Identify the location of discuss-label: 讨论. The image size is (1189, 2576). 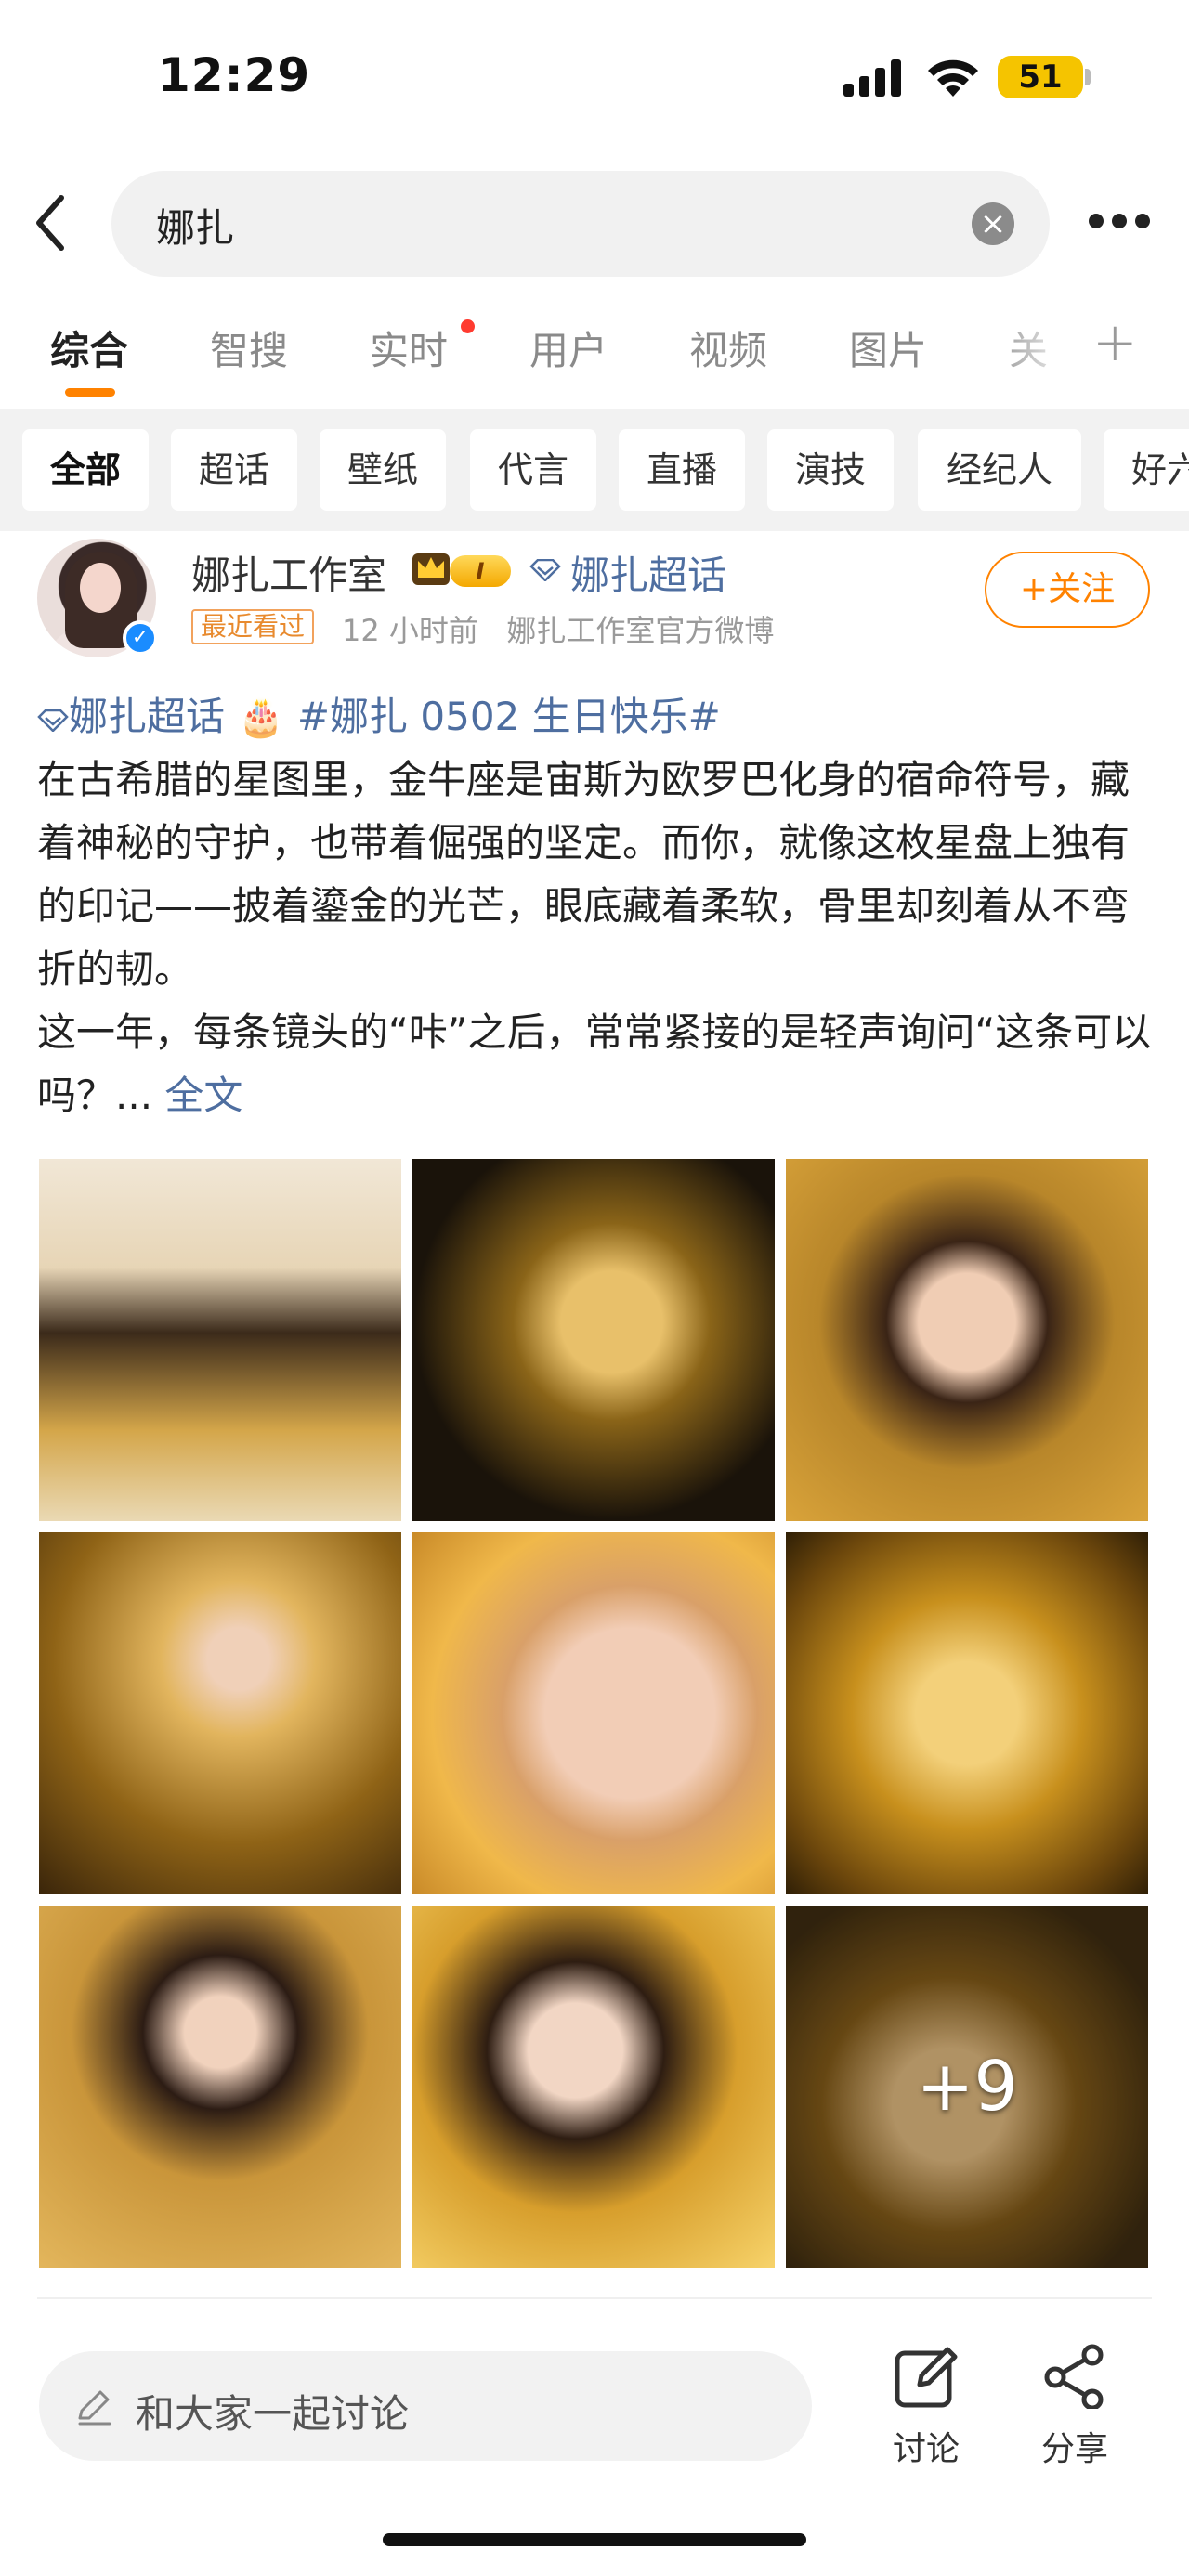
(926, 2449).